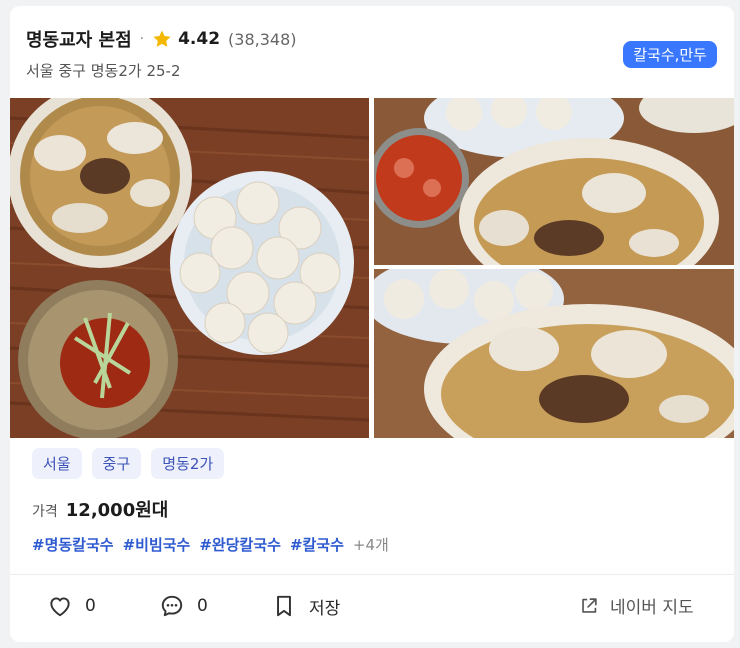  What do you see at coordinates (73, 544) in the screenshot?
I see `hashtag: #명동칼국수` at bounding box center [73, 544].